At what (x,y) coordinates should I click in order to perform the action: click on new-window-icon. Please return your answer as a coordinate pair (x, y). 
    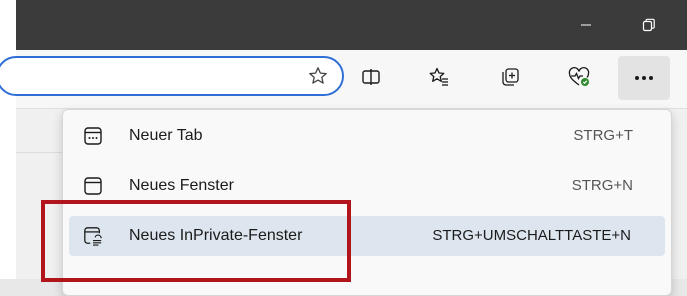
    Looking at the image, I should click on (93, 186).